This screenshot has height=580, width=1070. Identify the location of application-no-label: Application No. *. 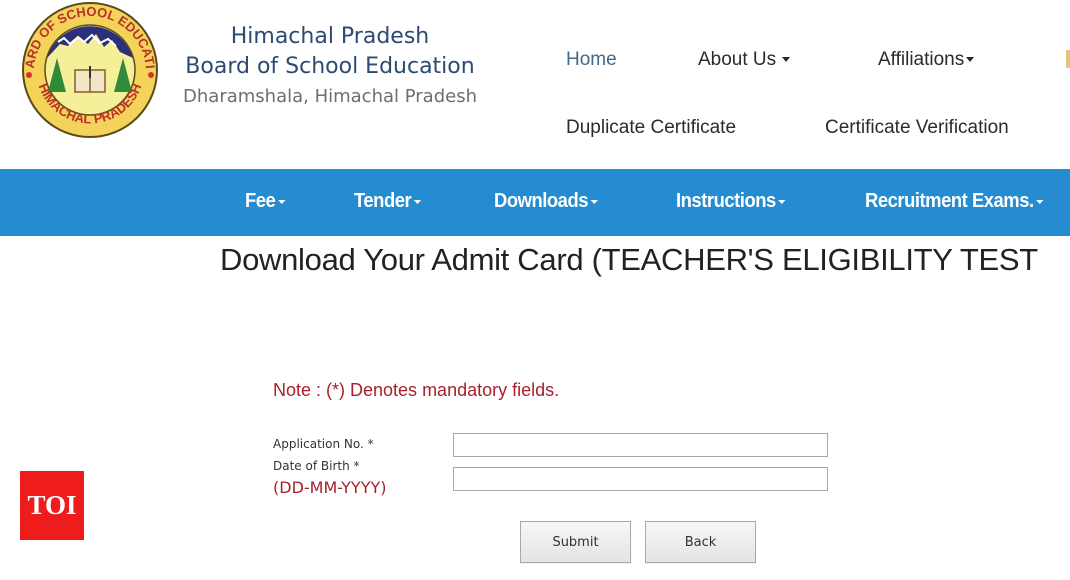
(323, 444).